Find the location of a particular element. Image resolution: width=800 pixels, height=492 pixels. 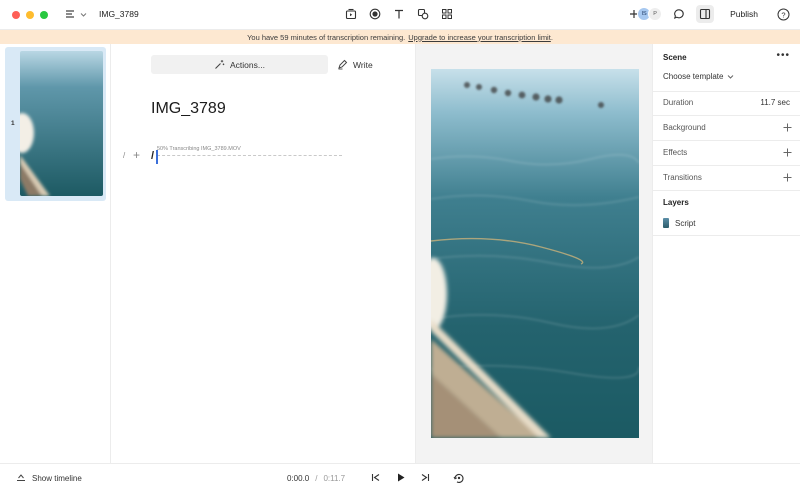

help-button: ? is located at coordinates (783, 14).